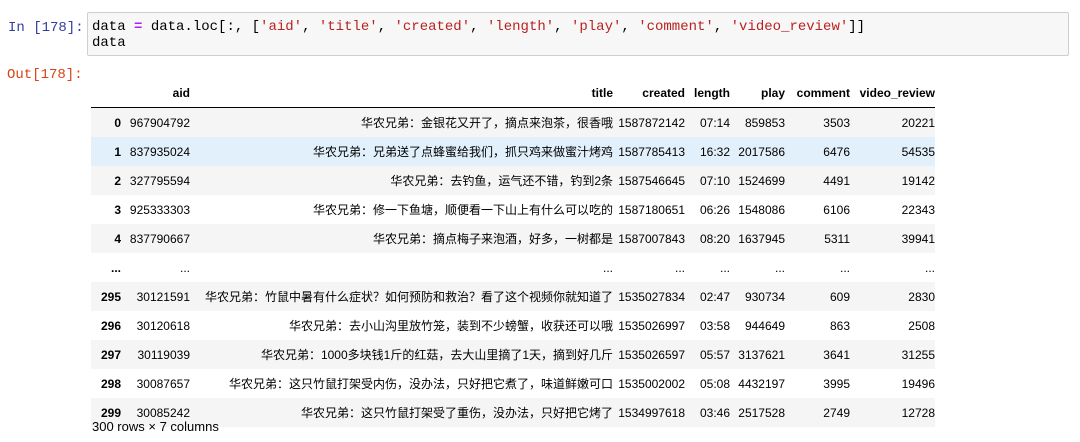  Describe the element at coordinates (163, 296) in the screenshot. I see `cell-aid: 30121591` at that location.